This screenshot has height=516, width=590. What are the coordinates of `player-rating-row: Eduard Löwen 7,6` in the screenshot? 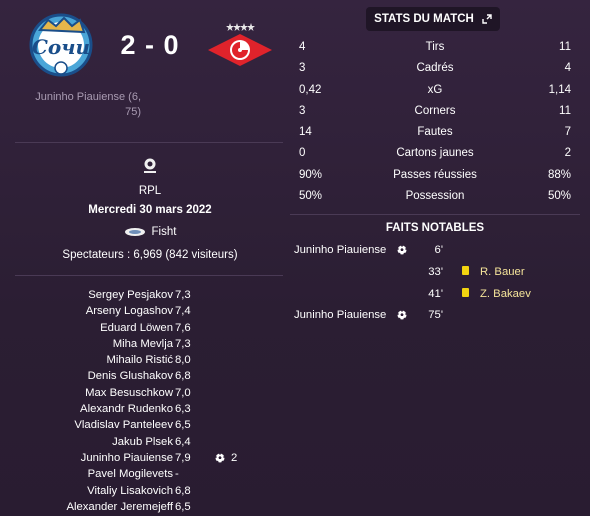 It's located at (145, 328).